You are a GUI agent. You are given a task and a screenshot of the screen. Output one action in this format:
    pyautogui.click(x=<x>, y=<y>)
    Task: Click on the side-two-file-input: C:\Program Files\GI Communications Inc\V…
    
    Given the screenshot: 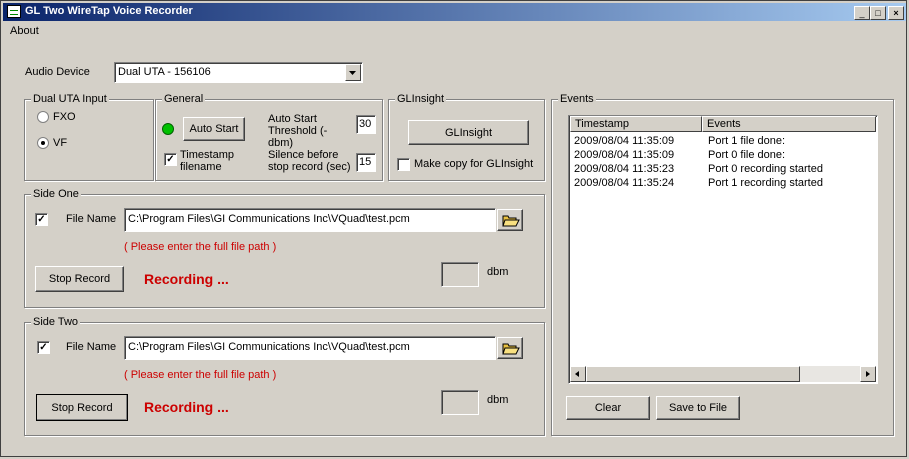 What is the action you would take?
    pyautogui.click(x=310, y=348)
    